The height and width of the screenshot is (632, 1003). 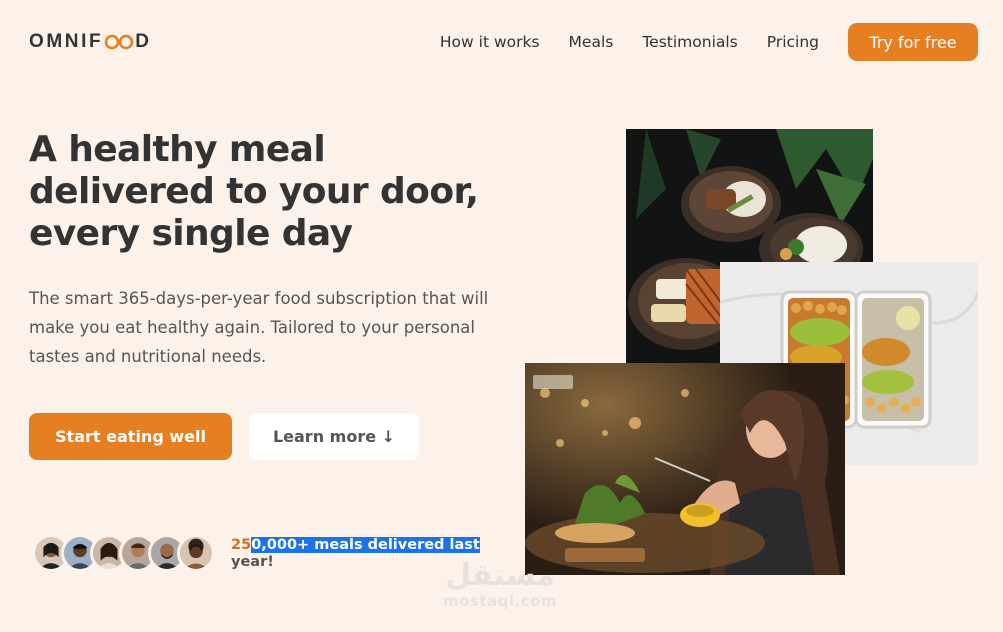 What do you see at coordinates (793, 42) in the screenshot?
I see `nav-pricing: Pricing` at bounding box center [793, 42].